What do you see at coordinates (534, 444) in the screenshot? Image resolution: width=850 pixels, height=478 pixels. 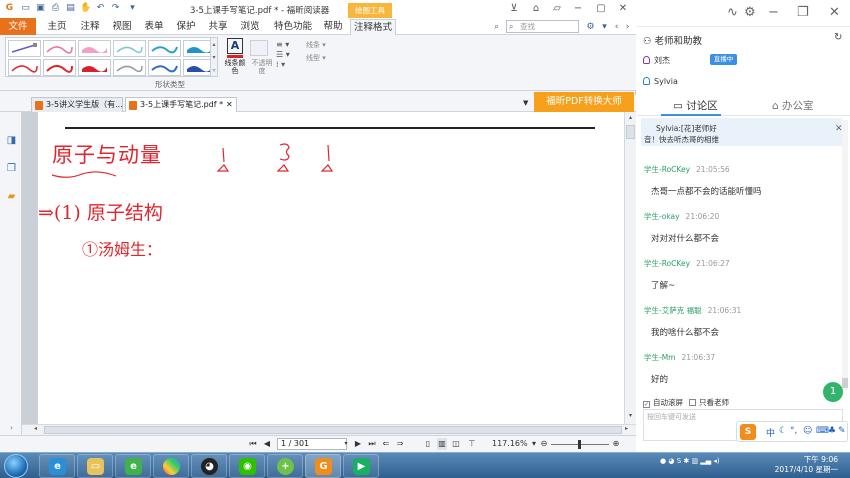 I see `zoom-dropdown-icon: ▾` at bounding box center [534, 444].